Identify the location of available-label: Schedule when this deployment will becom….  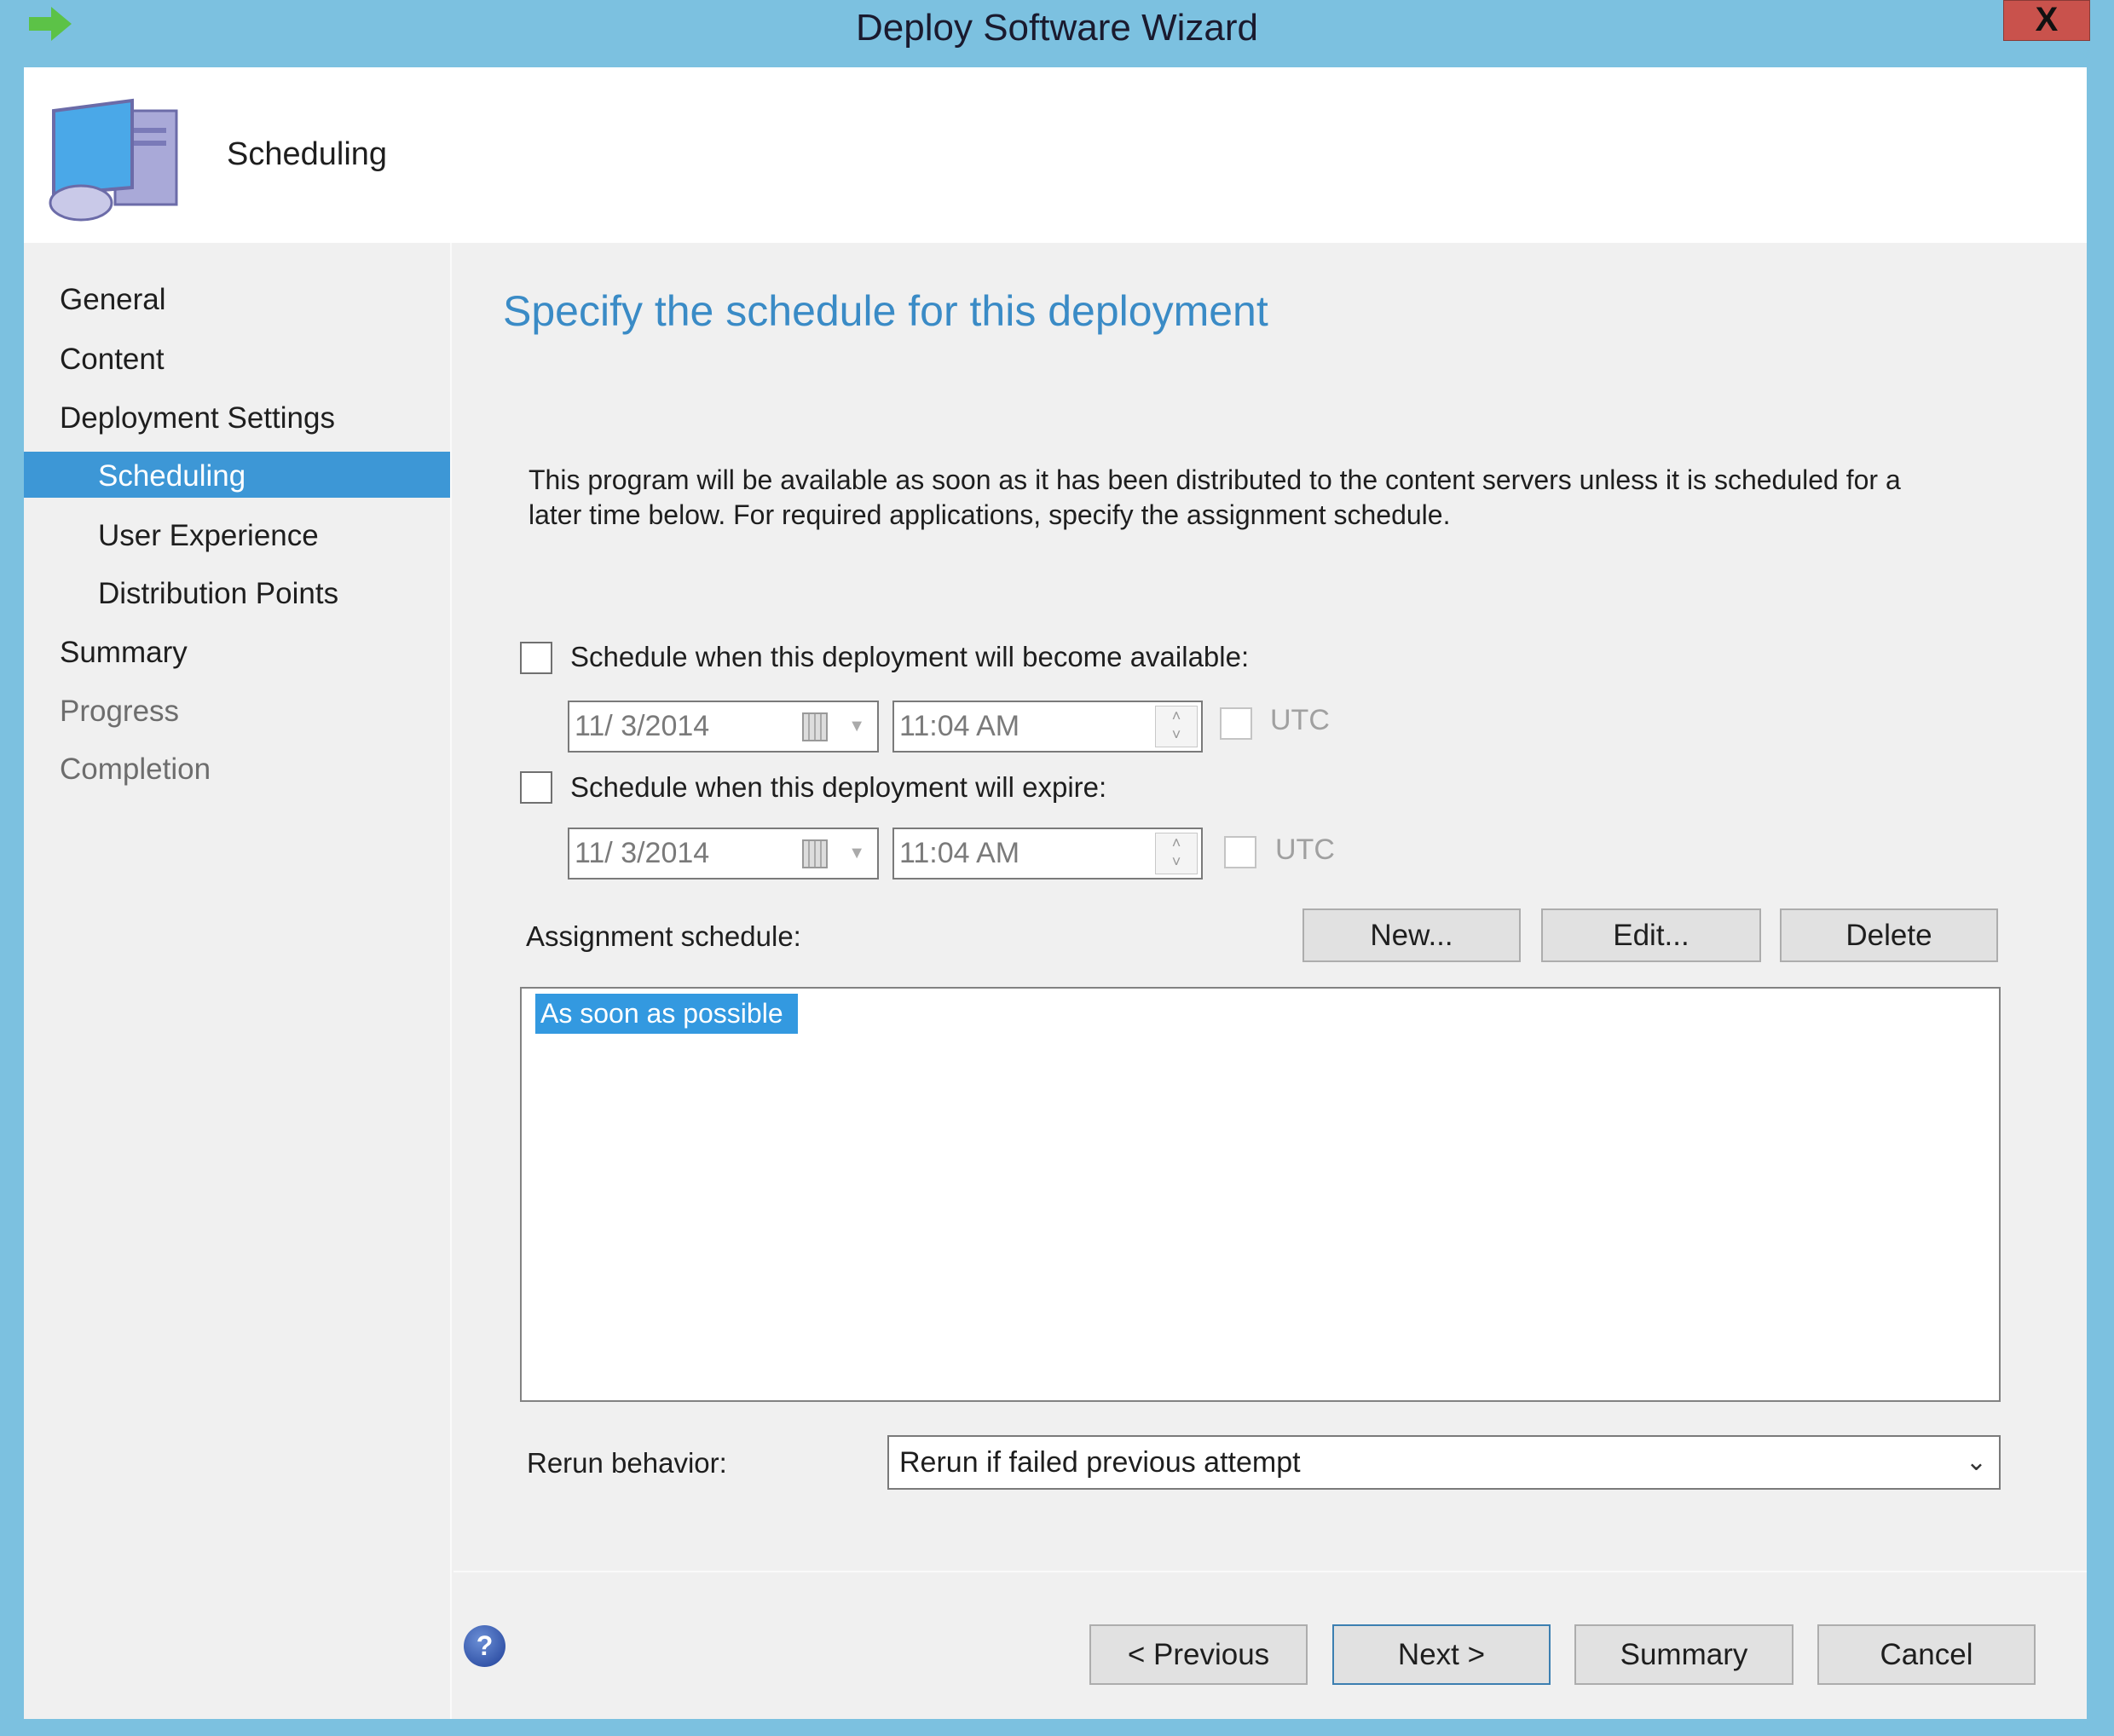
(910, 656).